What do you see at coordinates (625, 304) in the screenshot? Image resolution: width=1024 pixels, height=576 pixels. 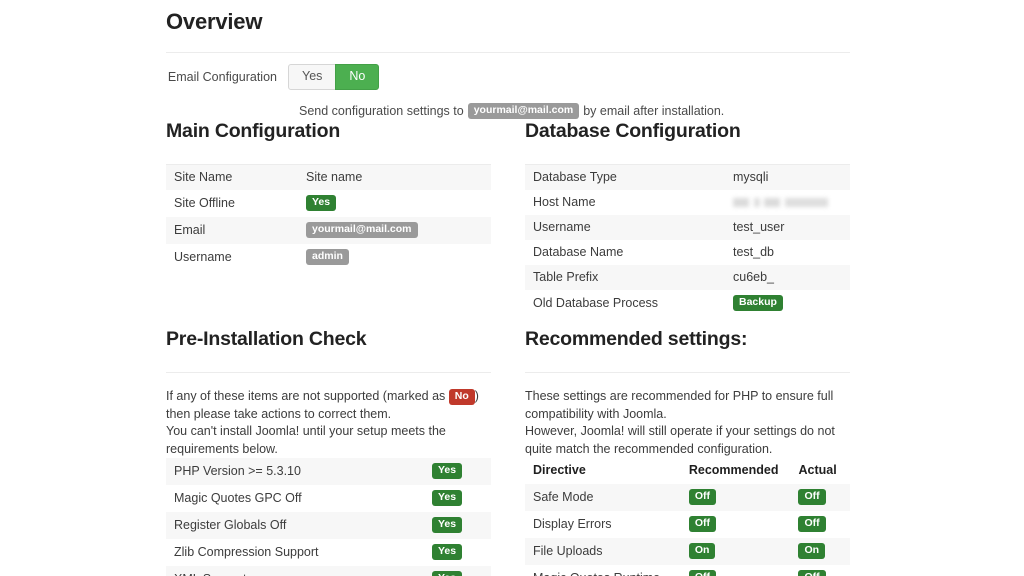 I see `row-key: Old Database Process` at bounding box center [625, 304].